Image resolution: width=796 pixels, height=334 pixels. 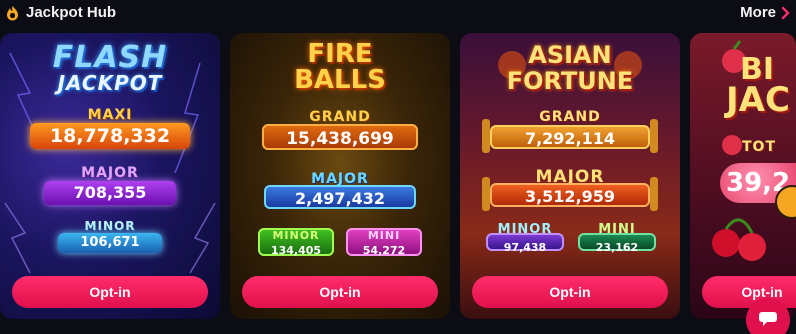 I want to click on tier-value: 18,778,332, so click(x=110, y=136).